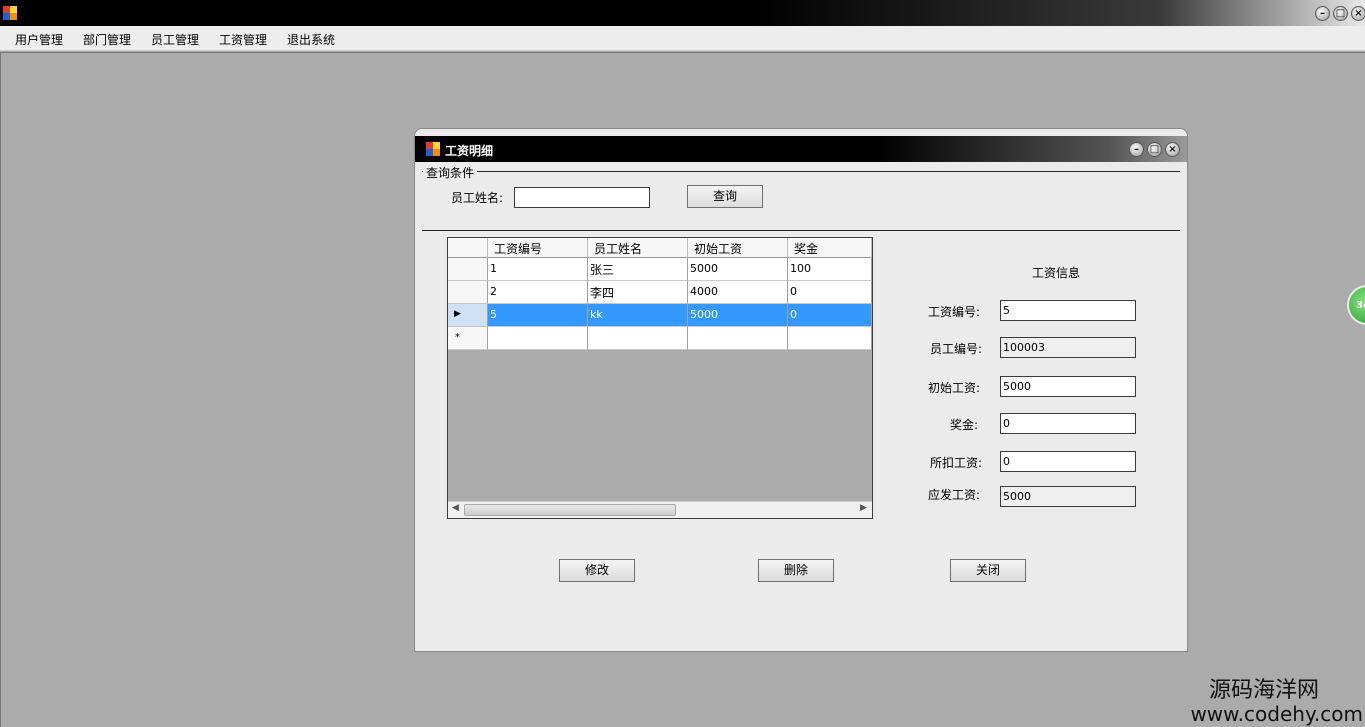  I want to click on table-row-selected: ▶ 5 kk 5000 0, so click(660, 315).